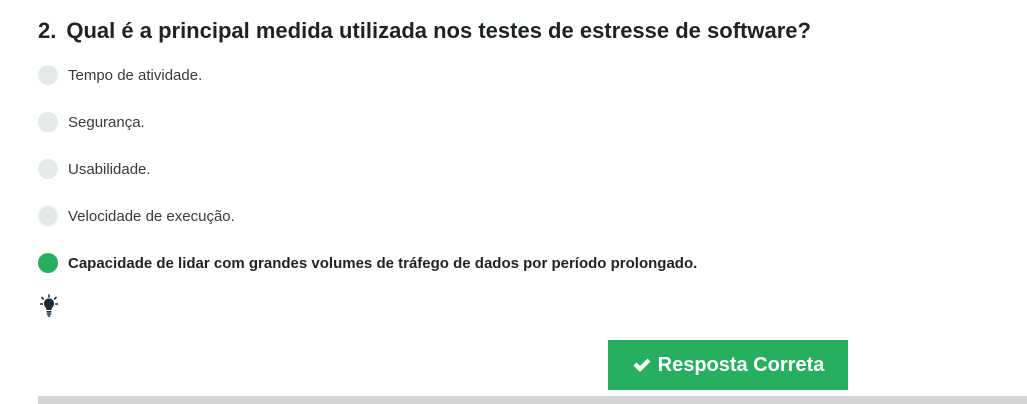 The height and width of the screenshot is (404, 1027). I want to click on correct-answer-button: Resposta Correta, so click(728, 365).